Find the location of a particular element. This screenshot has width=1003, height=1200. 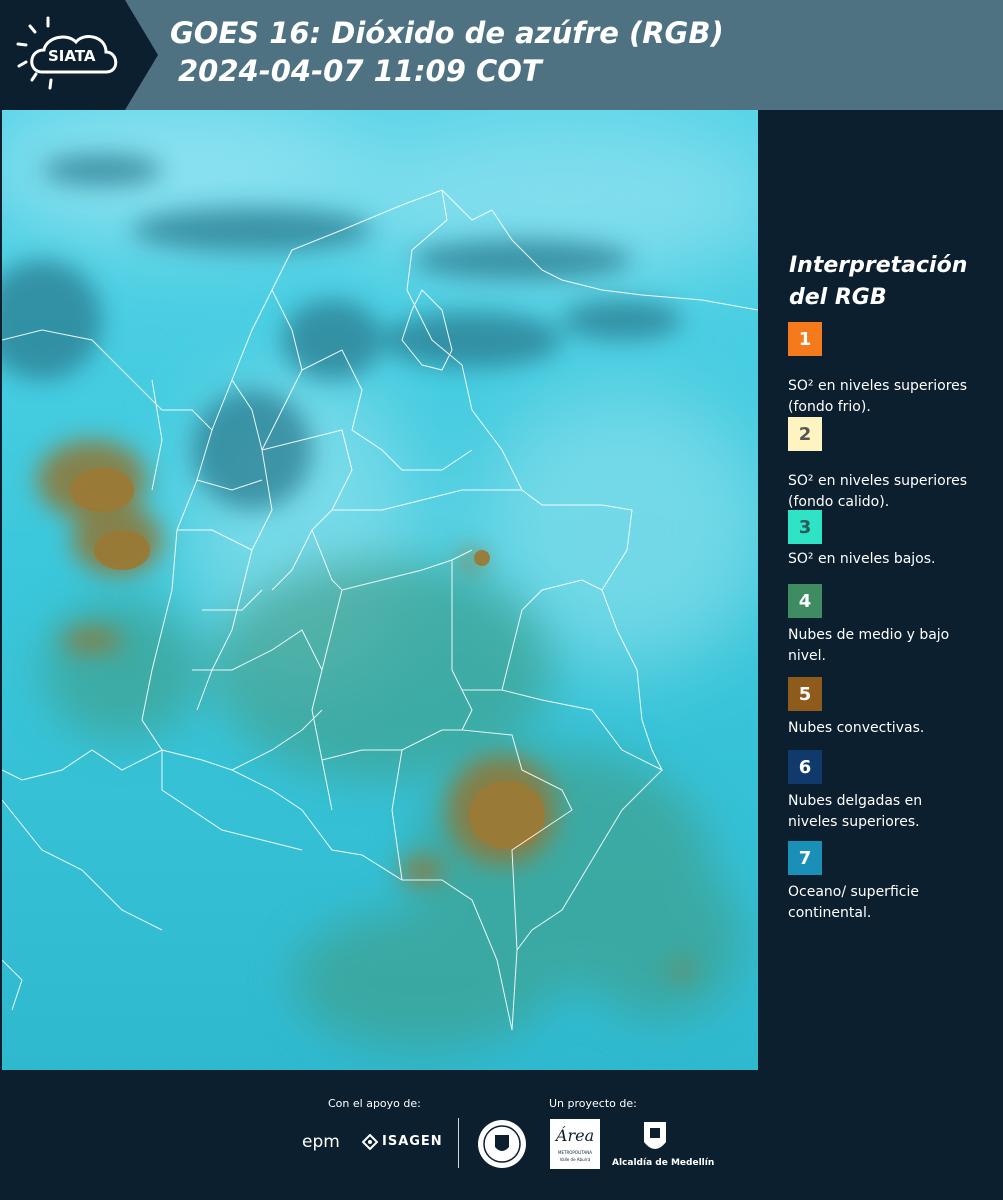

siata-logo-text: SIATA is located at coordinates (72, 56).